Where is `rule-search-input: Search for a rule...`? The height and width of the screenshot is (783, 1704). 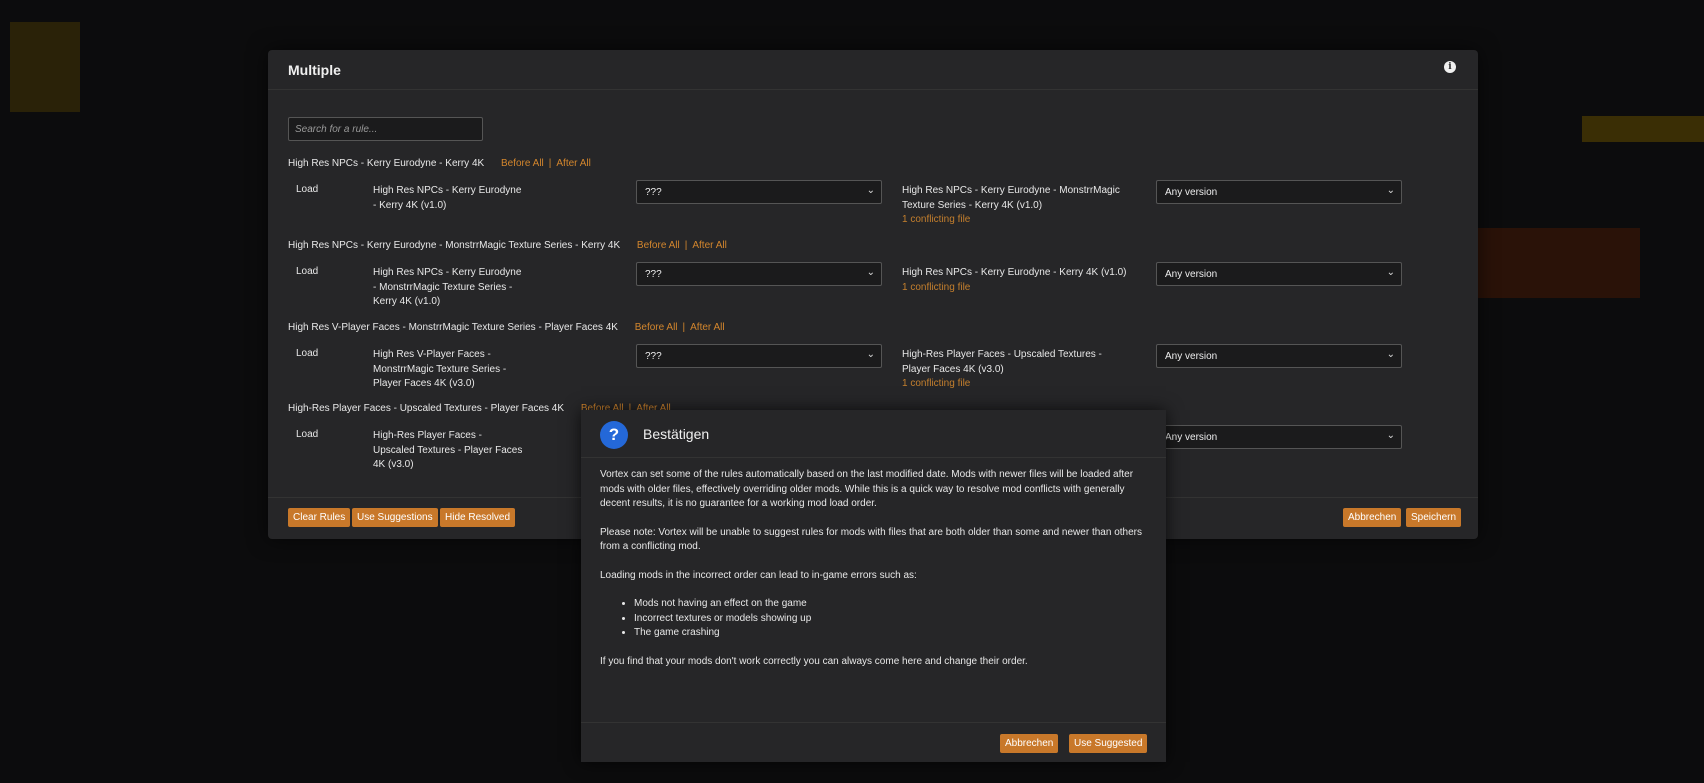
rule-search-input: Search for a rule... is located at coordinates (385, 129).